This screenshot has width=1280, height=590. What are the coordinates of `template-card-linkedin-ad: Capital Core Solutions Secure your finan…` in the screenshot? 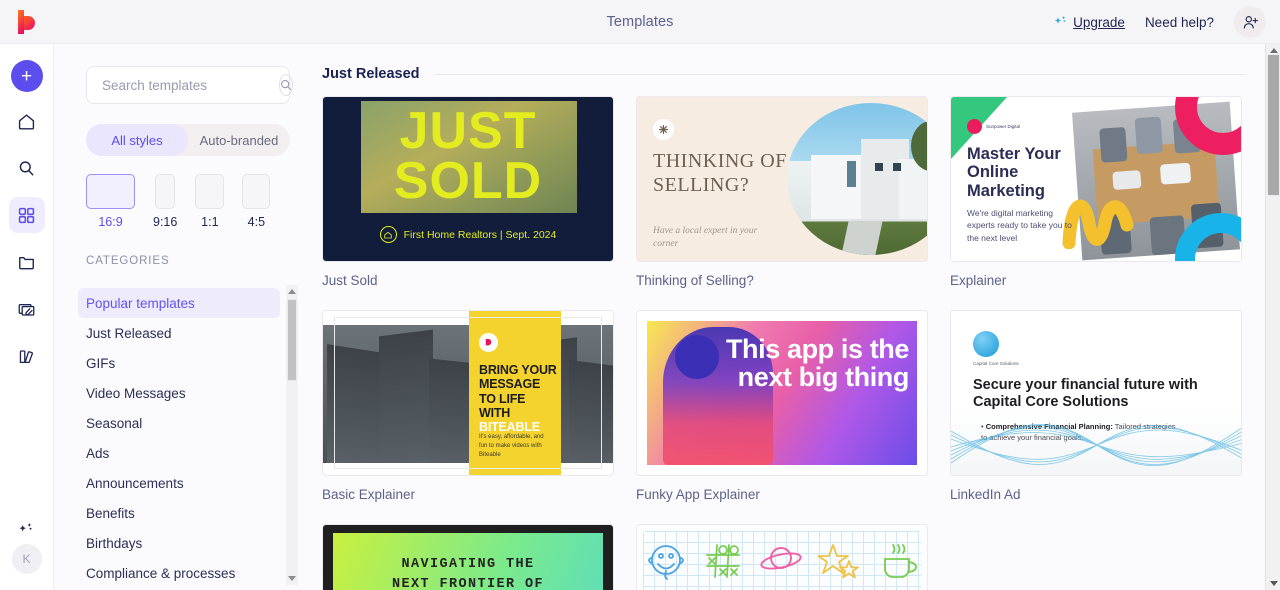 It's located at (1096, 406).